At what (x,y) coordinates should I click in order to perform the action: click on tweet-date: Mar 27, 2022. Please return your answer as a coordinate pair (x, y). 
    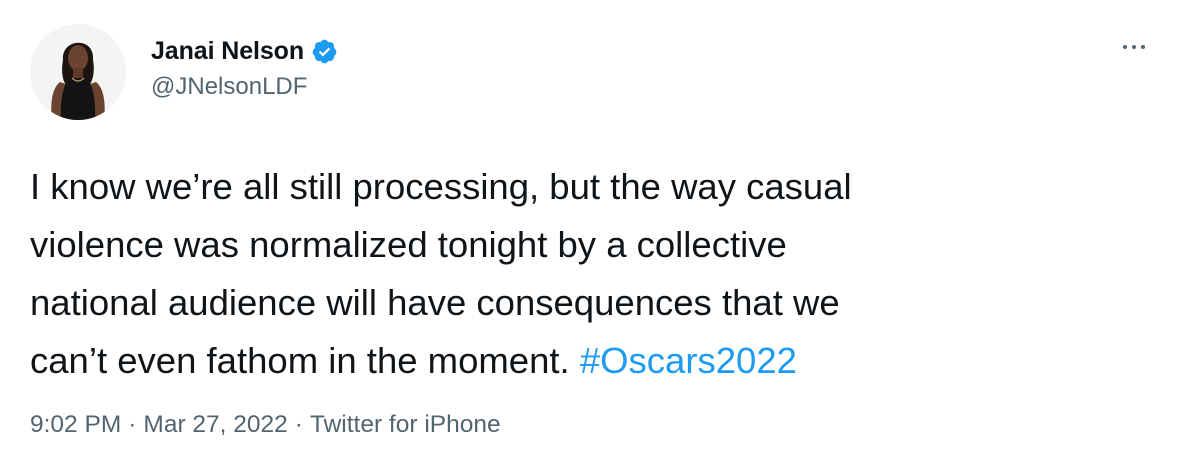
    Looking at the image, I should click on (215, 425).